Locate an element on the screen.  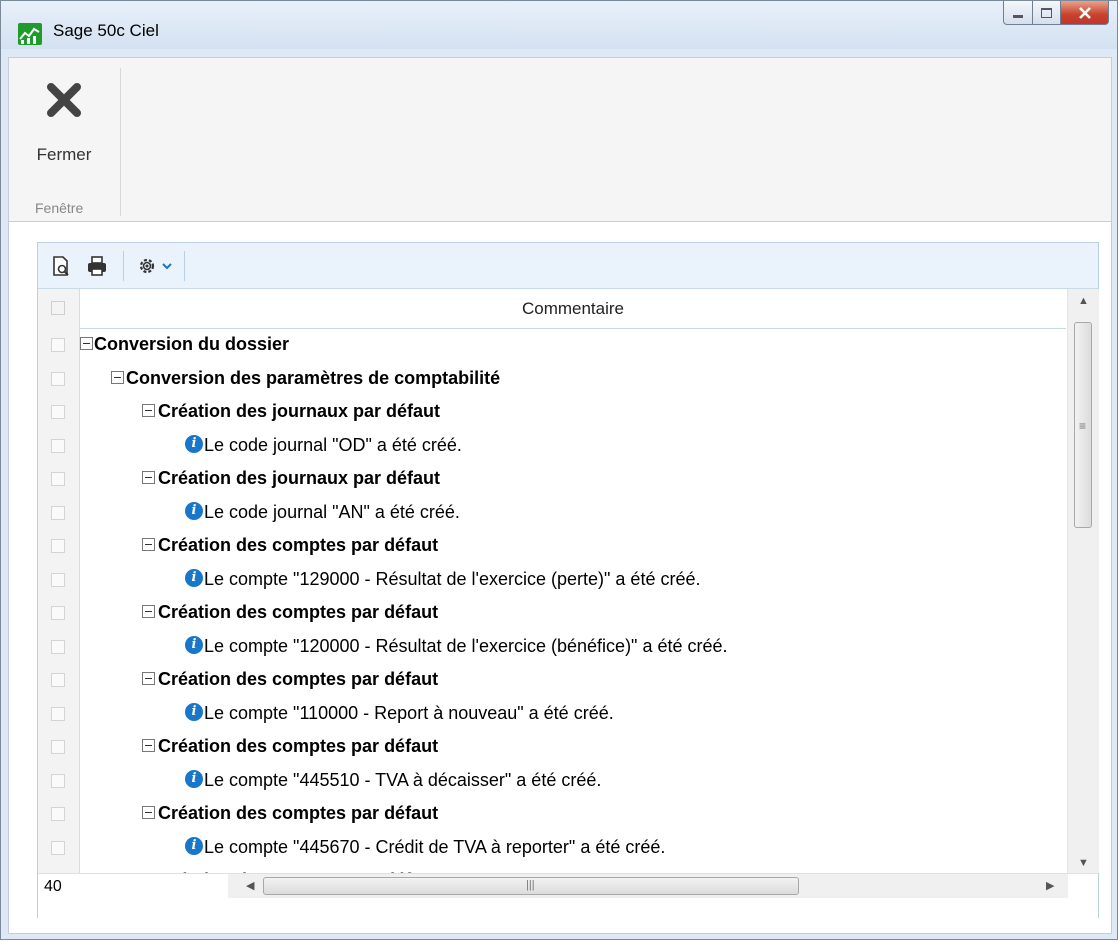
close-icon is located at coordinates (1084, 12).